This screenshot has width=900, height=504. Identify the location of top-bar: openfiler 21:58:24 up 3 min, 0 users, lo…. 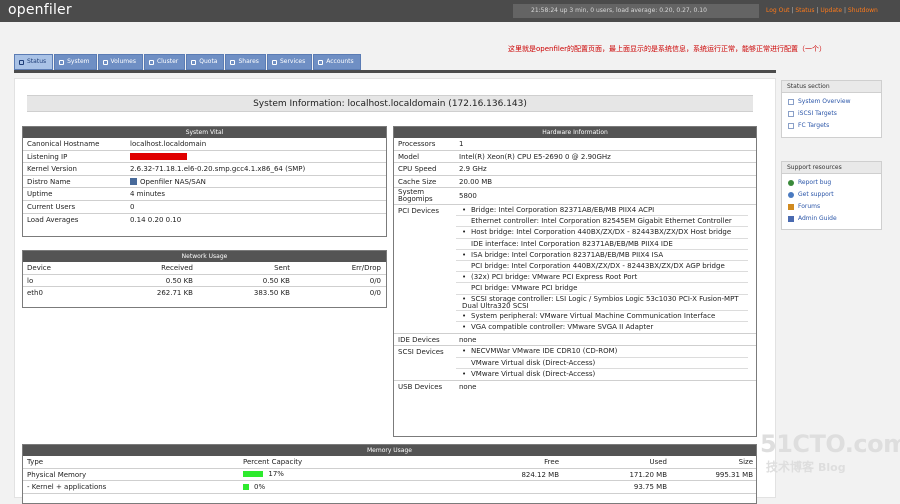
(450, 11).